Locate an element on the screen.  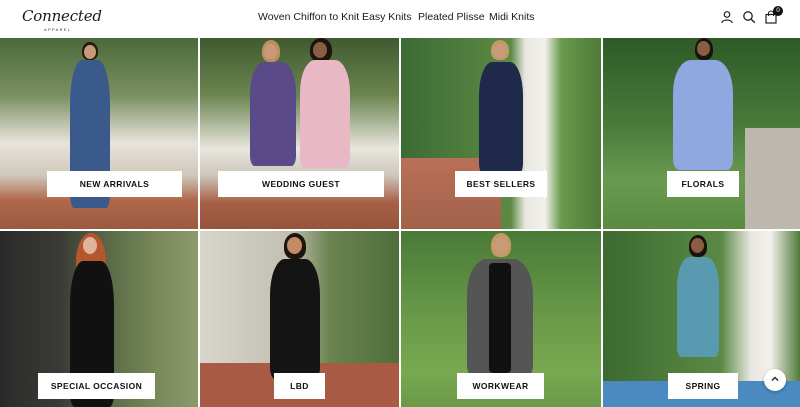
category-tile-special-occasion: SPECIAL OCCASION is located at coordinates (99, 319).